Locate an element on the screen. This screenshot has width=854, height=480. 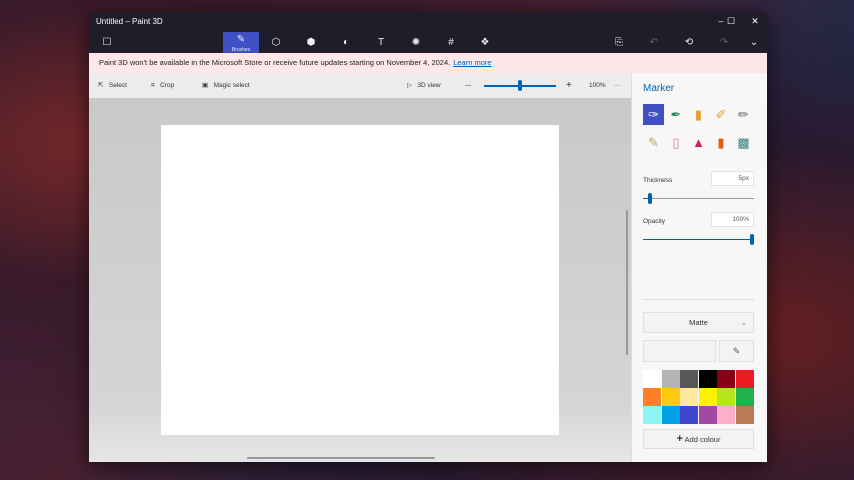
spray-can-brush-icon: ▮ is located at coordinates (721, 142).